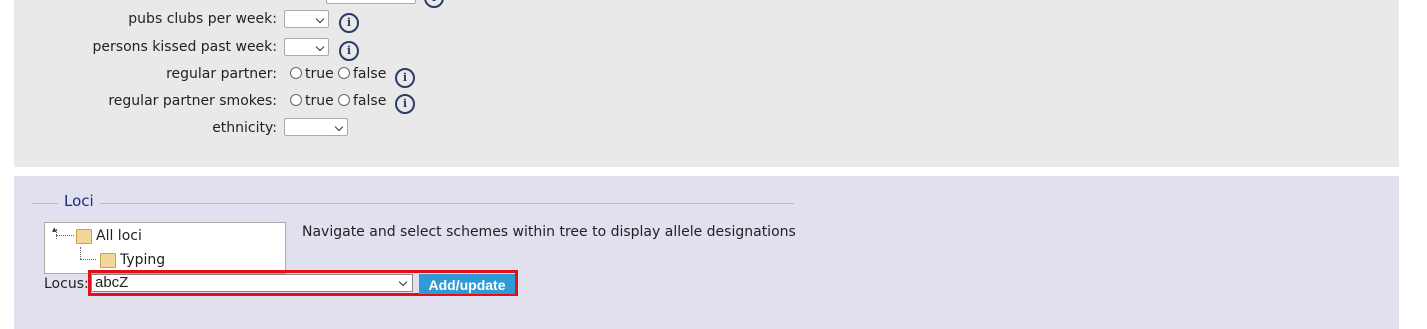 This screenshot has height=329, width=1427. What do you see at coordinates (371, 2) in the screenshot?
I see `partial-select` at bounding box center [371, 2].